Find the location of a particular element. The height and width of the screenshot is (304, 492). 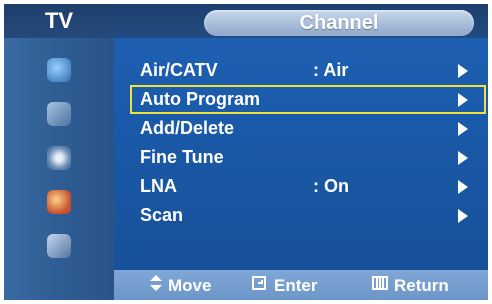

footer-return: Return is located at coordinates (410, 285).